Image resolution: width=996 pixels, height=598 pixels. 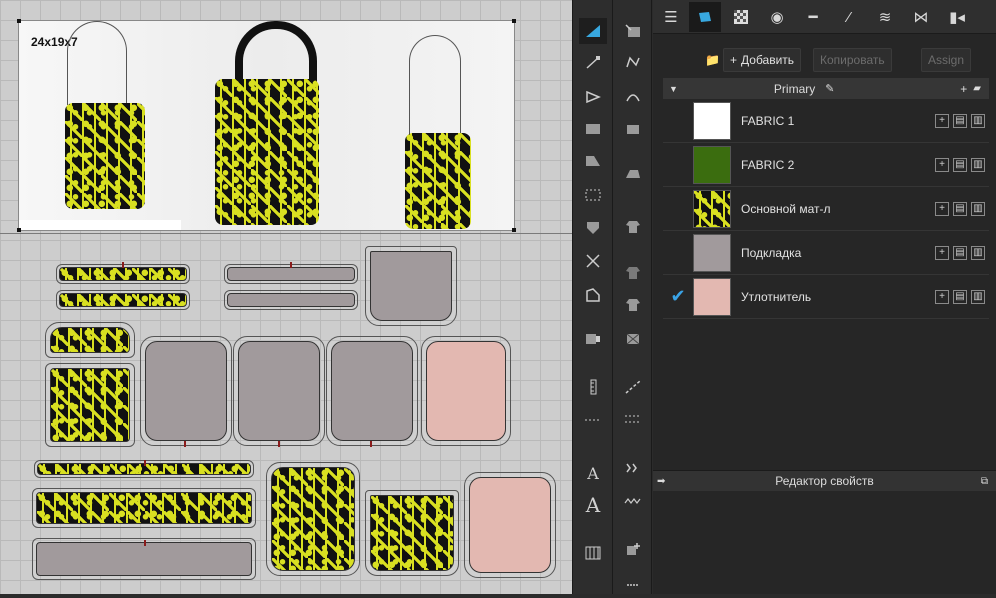 What do you see at coordinates (633, 227) in the screenshot?
I see `shirt-icon` at bounding box center [633, 227].